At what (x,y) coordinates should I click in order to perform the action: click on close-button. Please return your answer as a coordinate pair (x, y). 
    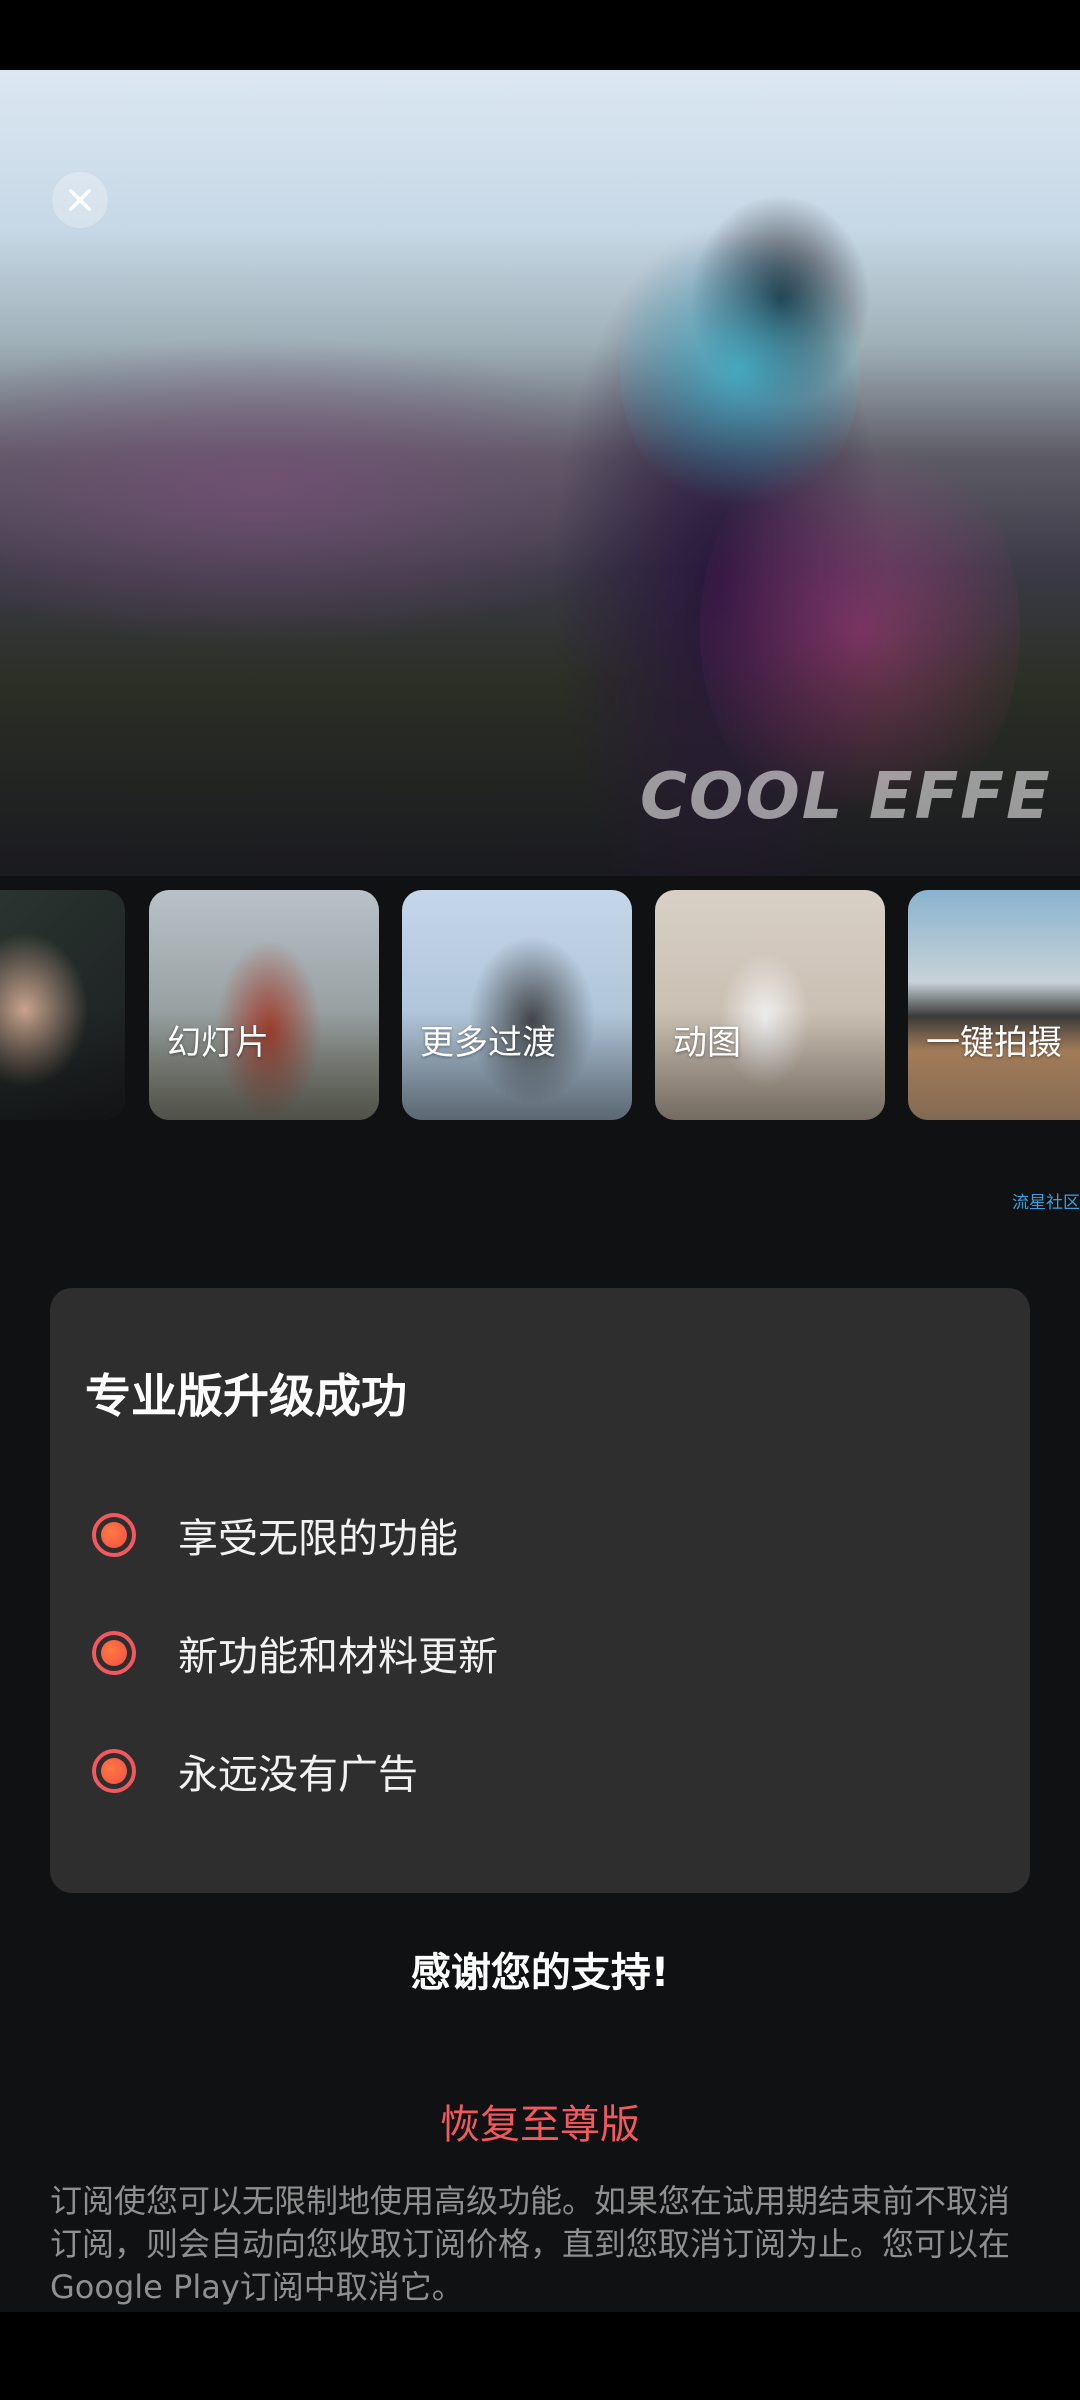
    Looking at the image, I should click on (80, 200).